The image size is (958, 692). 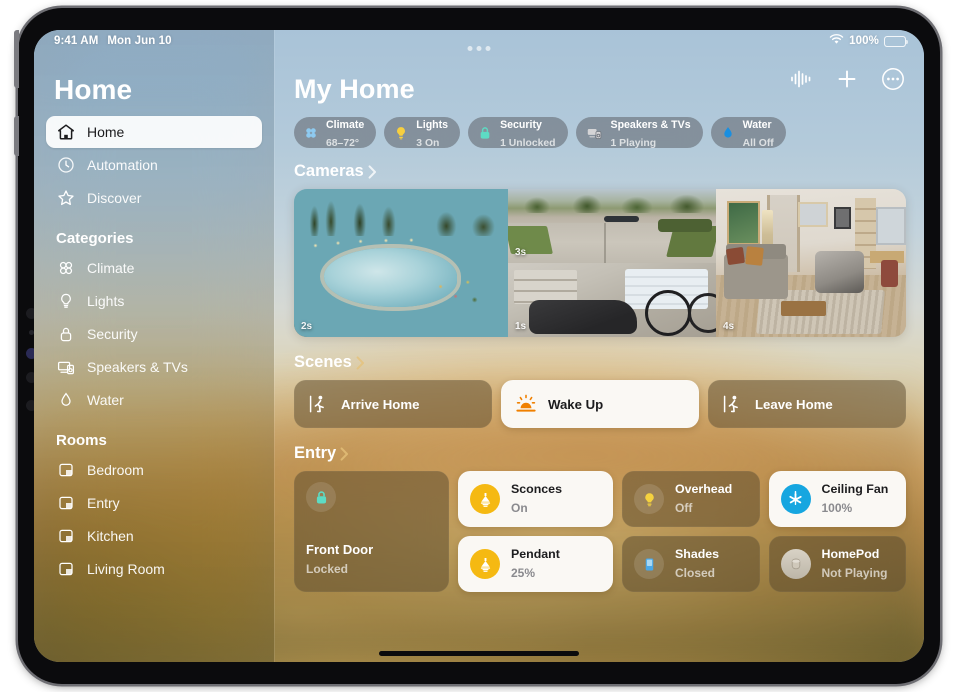 I want to click on camera-timestamp: 1s, so click(x=521, y=326).